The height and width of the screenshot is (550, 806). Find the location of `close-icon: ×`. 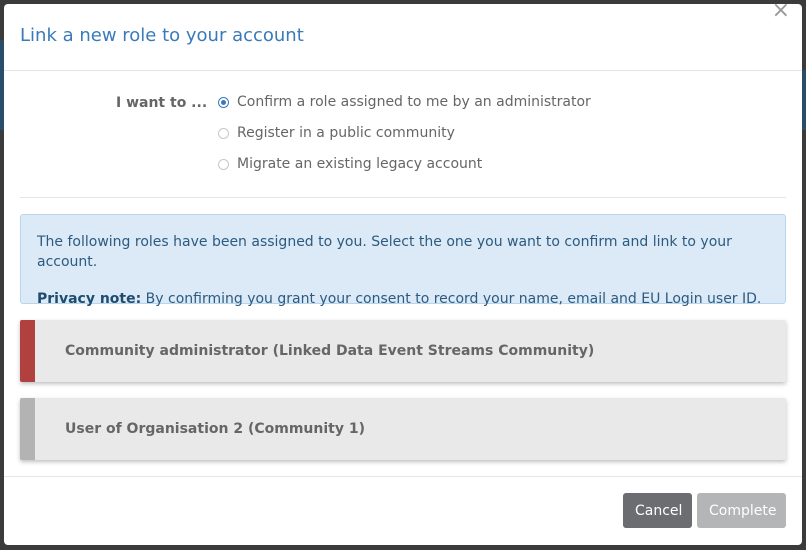

close-icon: × is located at coordinates (781, 13).